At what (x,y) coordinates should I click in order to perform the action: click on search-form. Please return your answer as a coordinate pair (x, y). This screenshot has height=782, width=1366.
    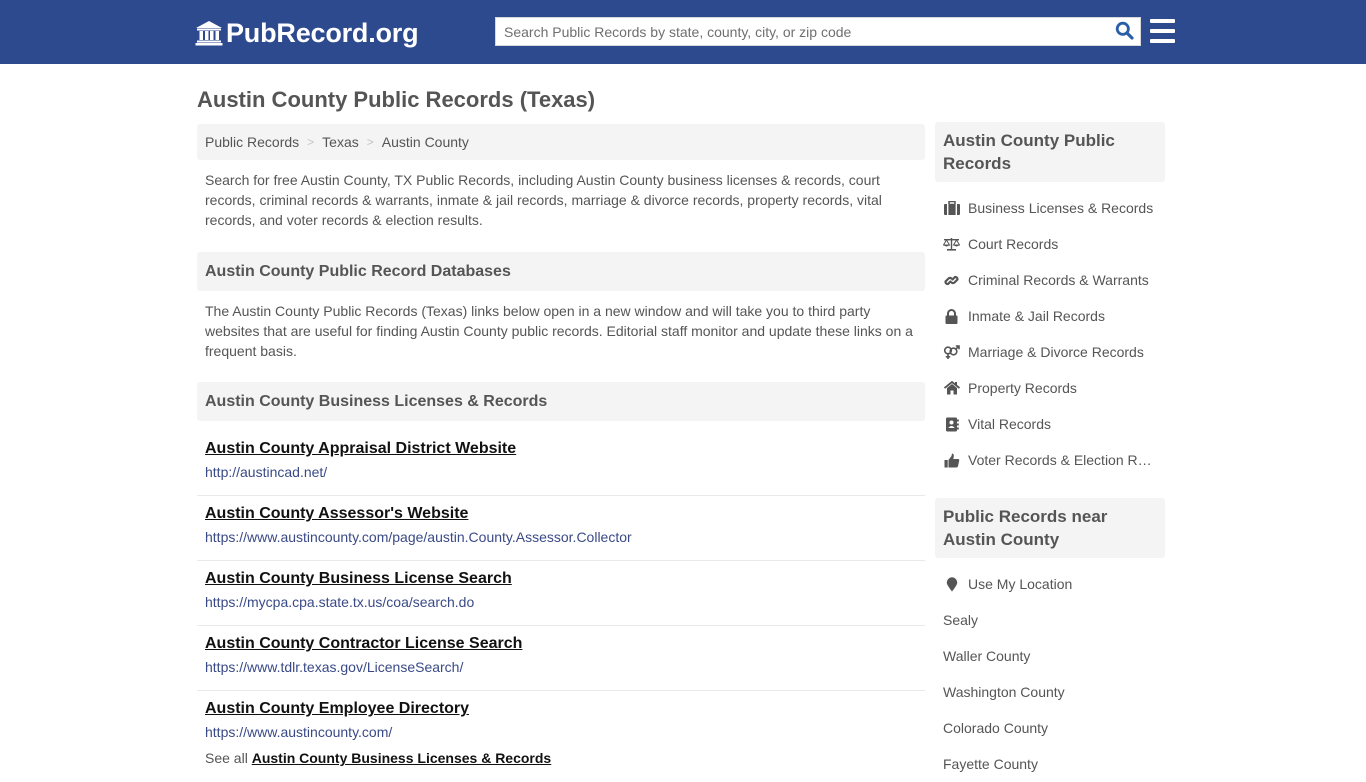
    Looking at the image, I should click on (818, 31).